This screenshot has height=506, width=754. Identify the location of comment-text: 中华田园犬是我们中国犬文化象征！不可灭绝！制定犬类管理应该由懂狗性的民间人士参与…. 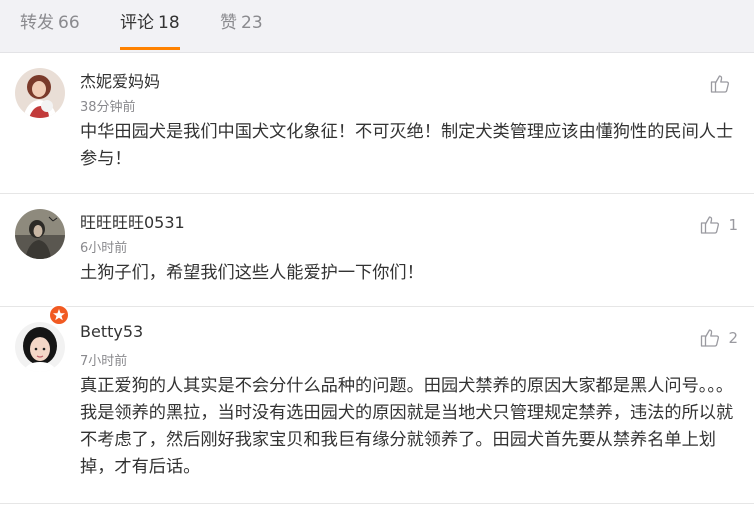
(407, 145).